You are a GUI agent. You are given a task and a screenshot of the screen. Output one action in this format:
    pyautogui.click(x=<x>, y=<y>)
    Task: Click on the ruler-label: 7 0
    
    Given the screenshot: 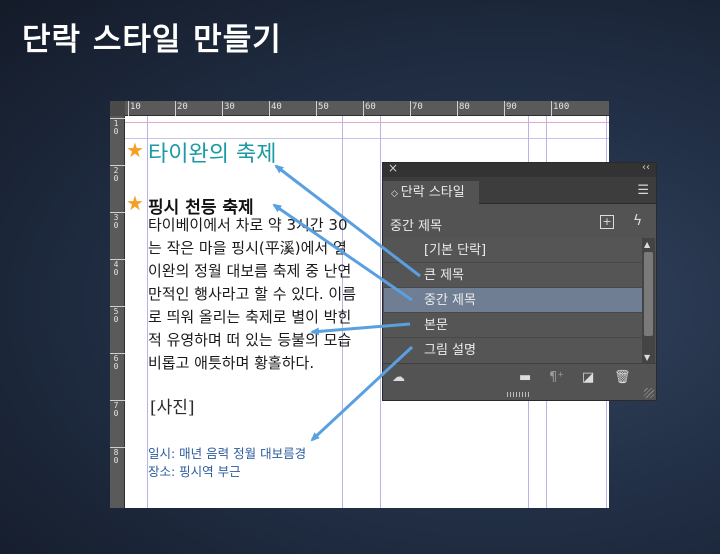 What is the action you would take?
    pyautogui.click(x=116, y=409)
    